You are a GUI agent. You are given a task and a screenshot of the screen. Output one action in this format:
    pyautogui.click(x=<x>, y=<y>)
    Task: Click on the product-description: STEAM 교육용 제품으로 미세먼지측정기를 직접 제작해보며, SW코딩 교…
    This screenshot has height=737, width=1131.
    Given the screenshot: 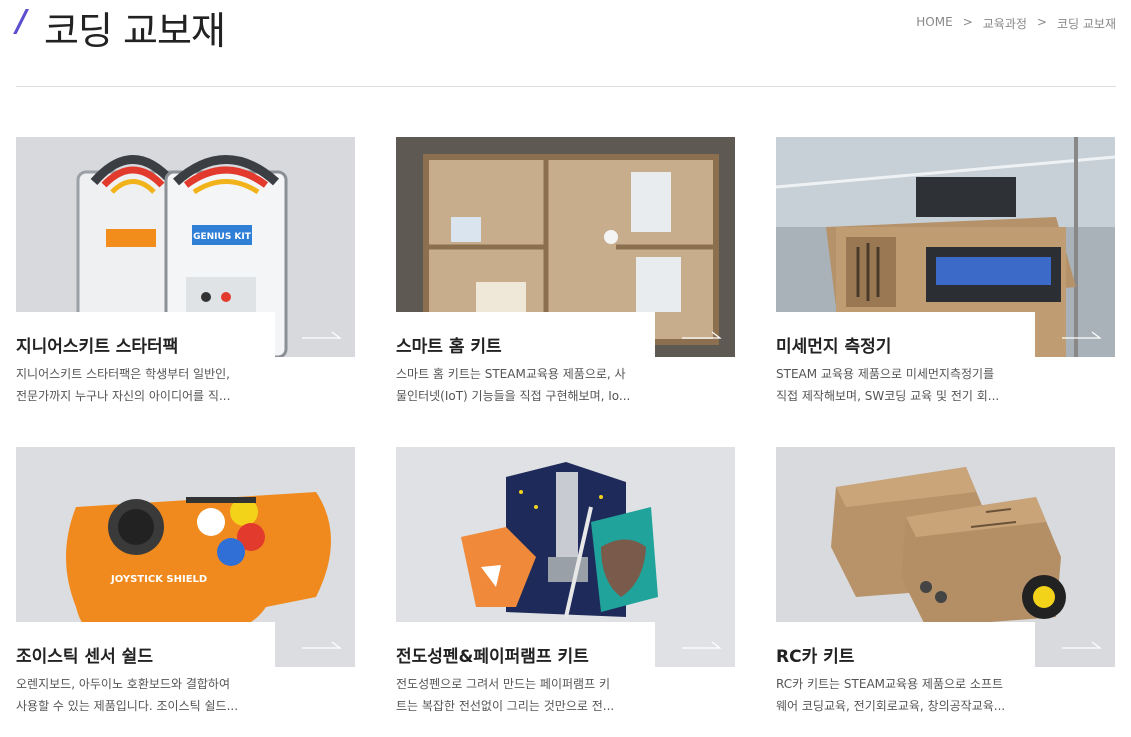 What is the action you would take?
    pyautogui.click(x=896, y=385)
    